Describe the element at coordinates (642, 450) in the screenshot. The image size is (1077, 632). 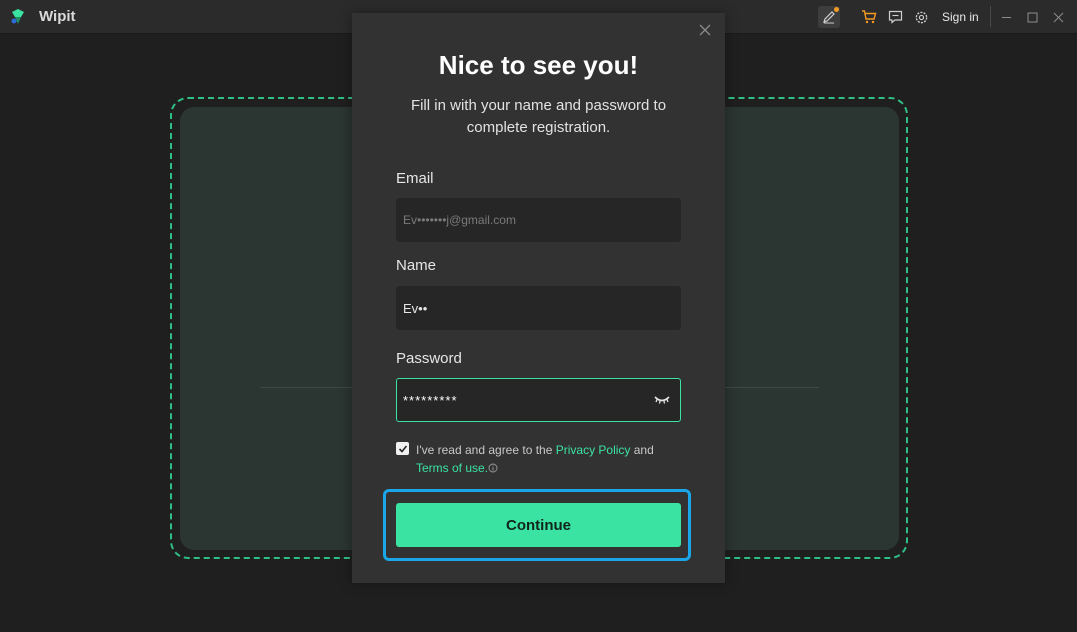
I see `agreement-text-2: and` at that location.